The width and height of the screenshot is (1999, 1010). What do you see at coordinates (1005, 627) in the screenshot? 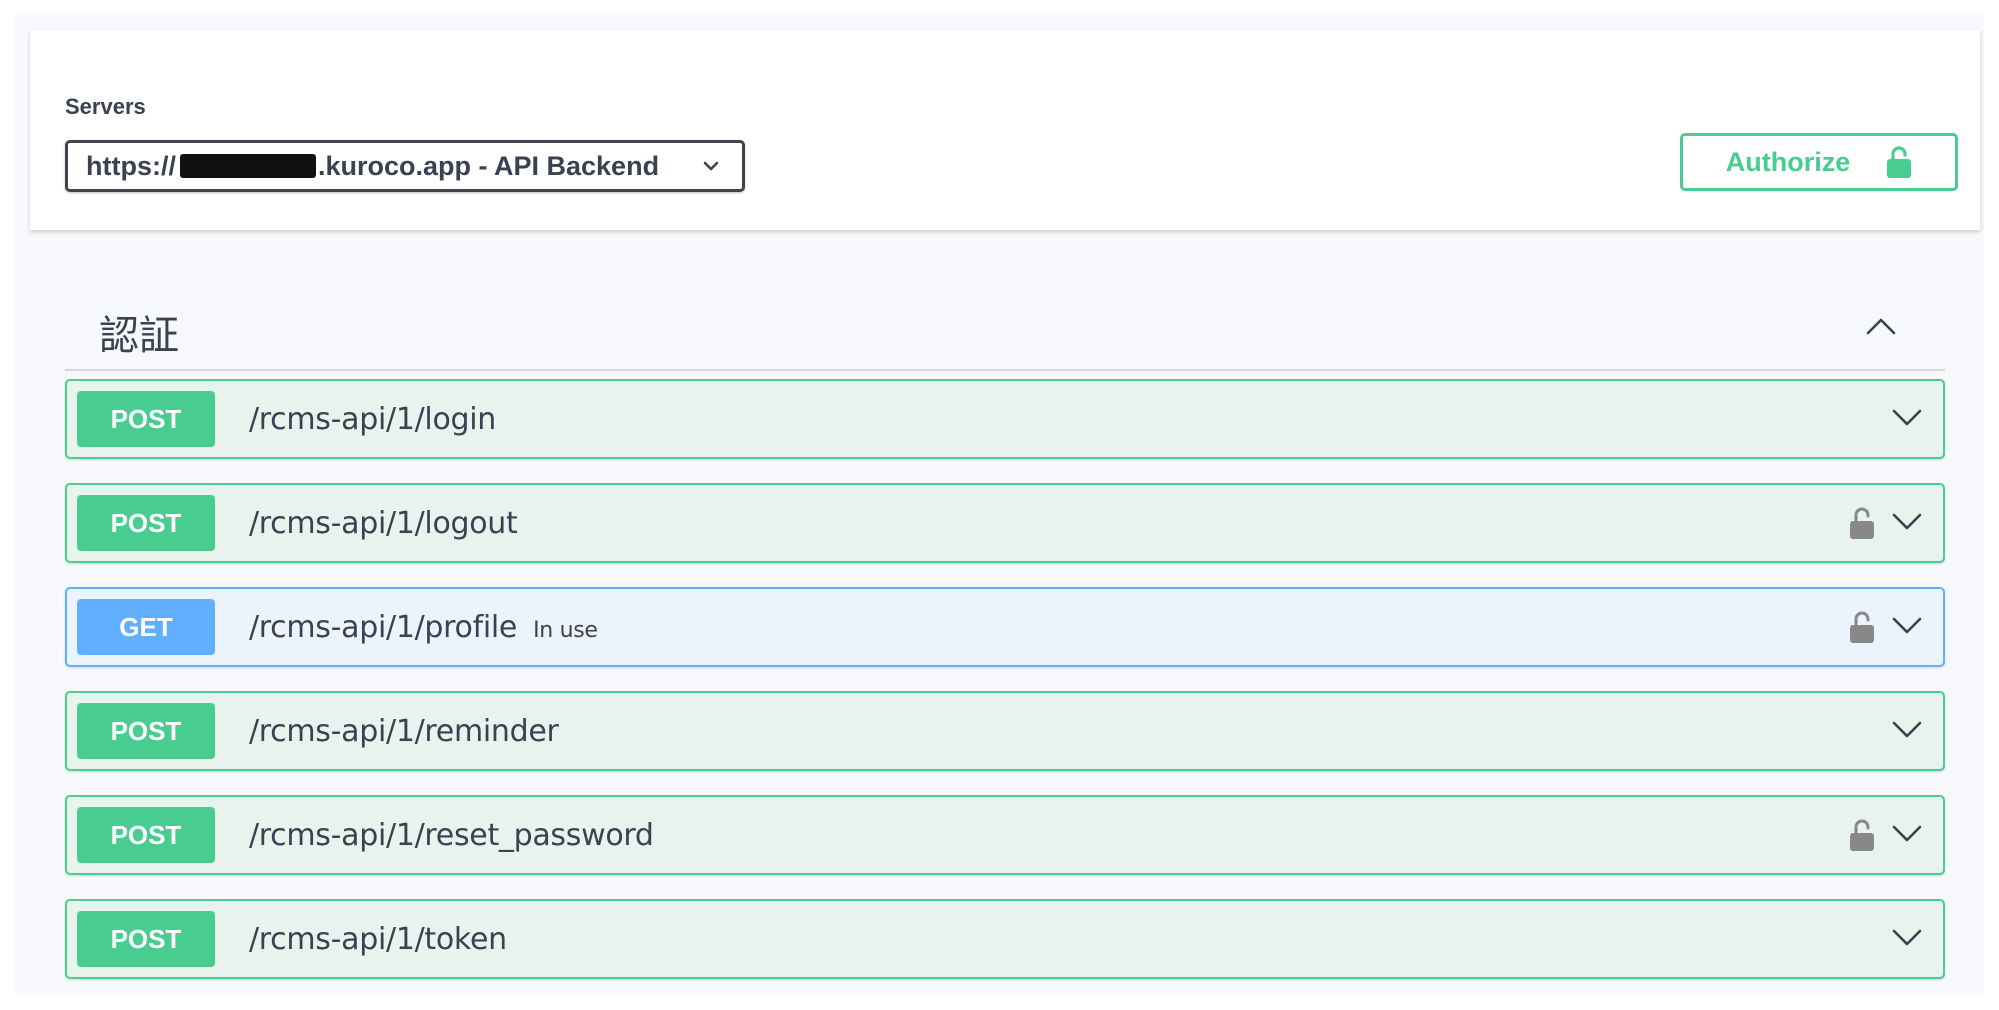
I see `operation-row: GET/rcms-api/1/profile In use` at bounding box center [1005, 627].